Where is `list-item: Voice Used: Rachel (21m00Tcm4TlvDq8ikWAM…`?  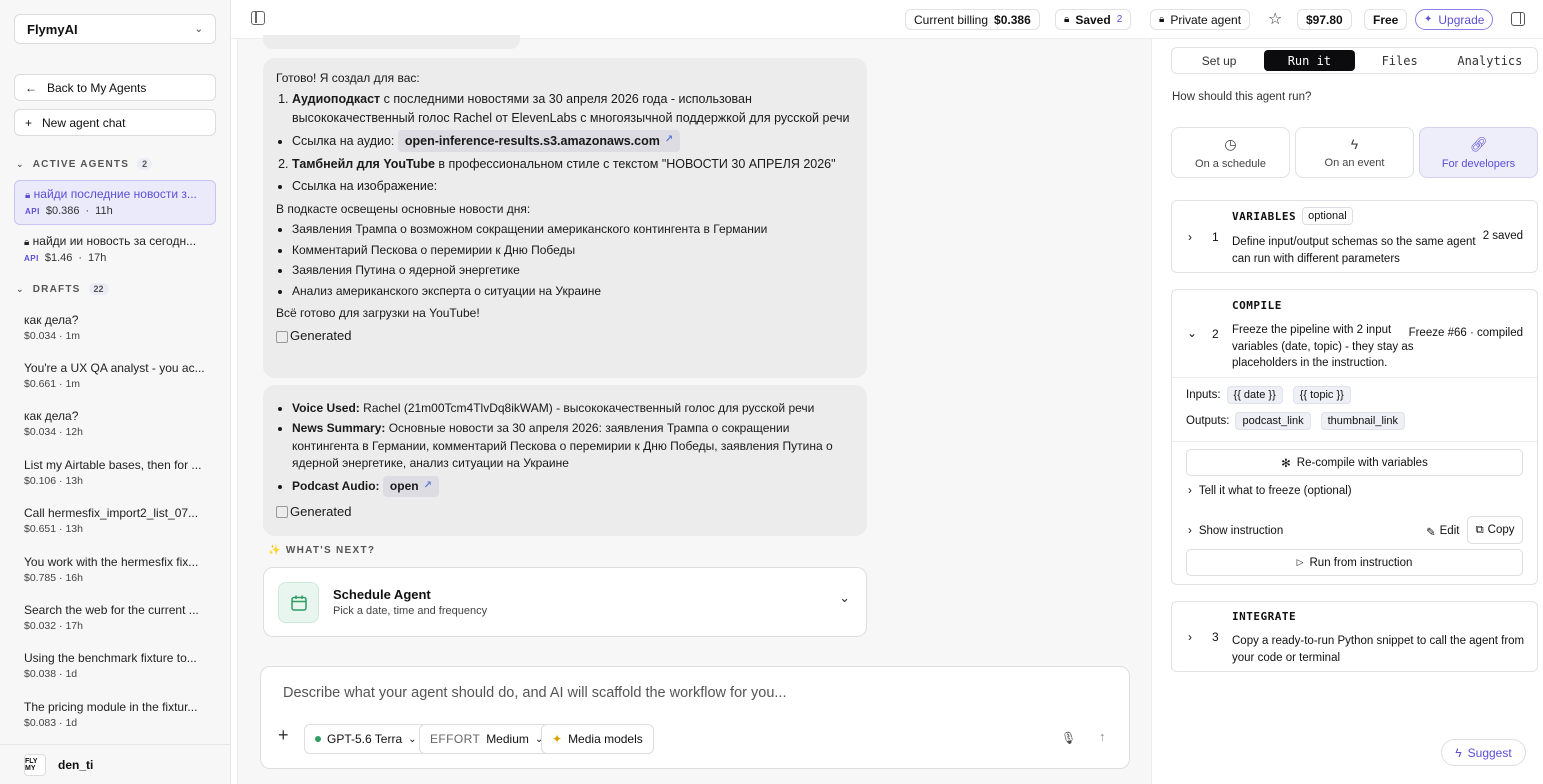 list-item: Voice Used: Rachel (21m00Tcm4TlvDq8ikWAM… is located at coordinates (573, 408).